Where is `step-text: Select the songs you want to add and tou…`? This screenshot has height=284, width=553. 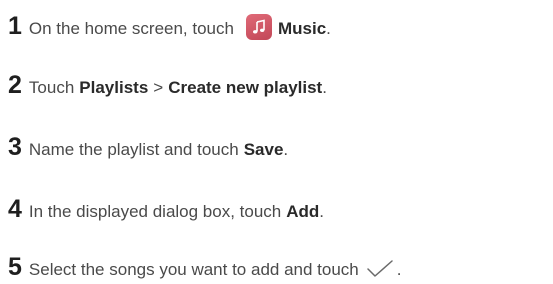
step-text: Select the songs you want to add and tou… is located at coordinates (193, 269).